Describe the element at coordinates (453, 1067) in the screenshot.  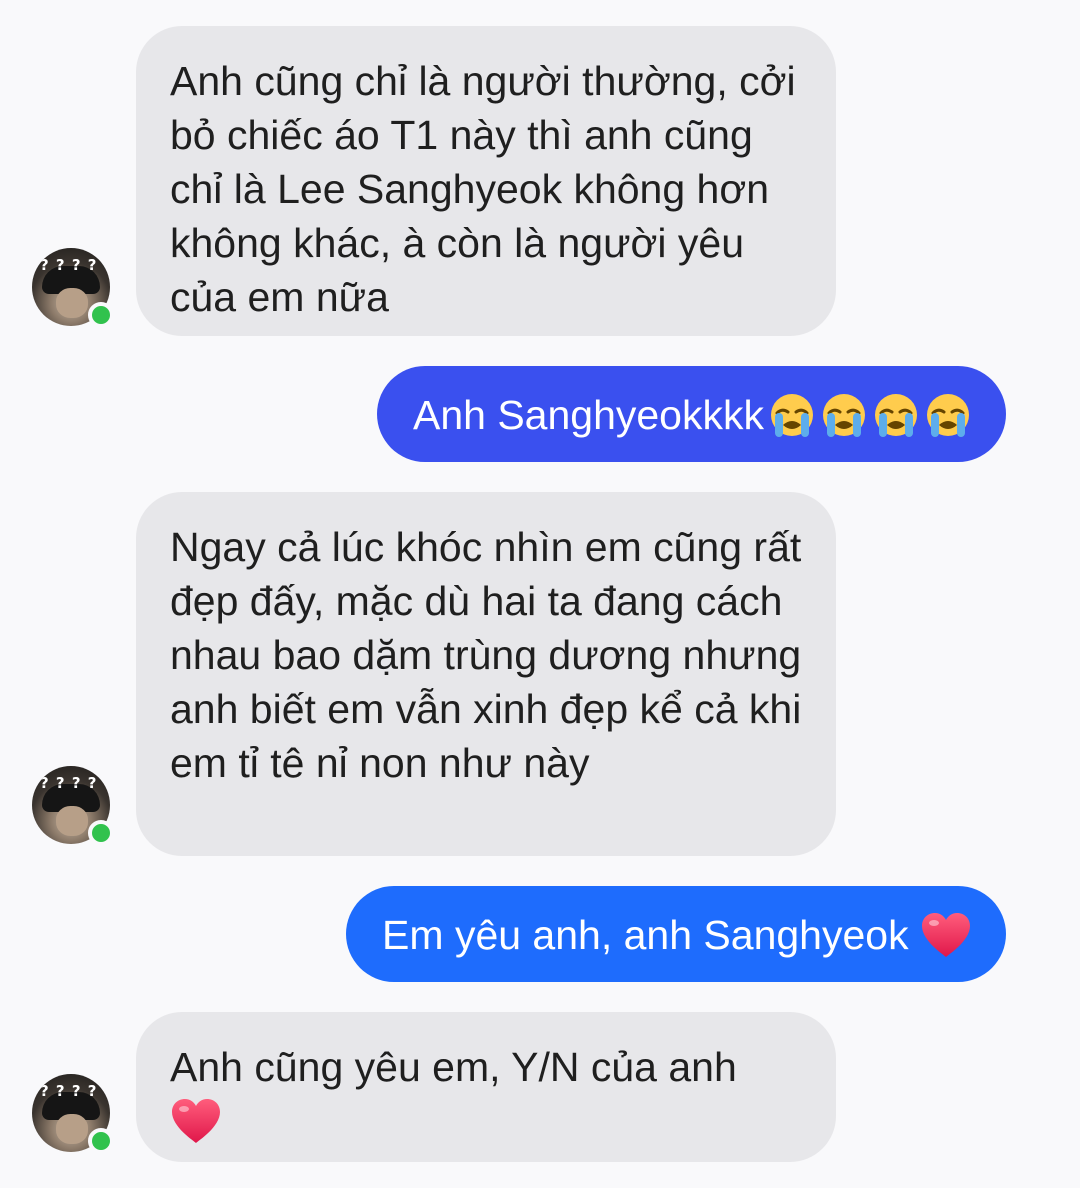
I see `message-text: Anh cũng yêu em, Y/N của anh` at that location.